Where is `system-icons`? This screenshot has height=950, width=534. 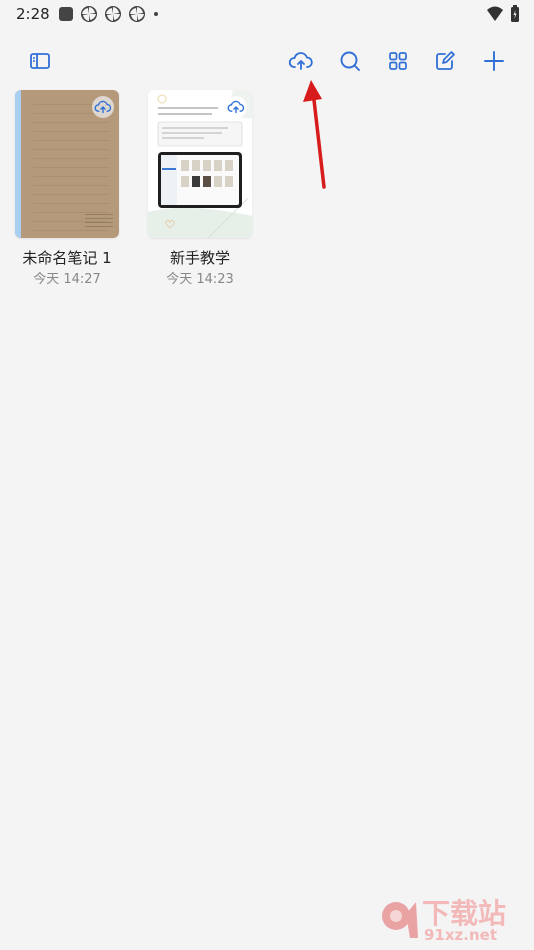
system-icons is located at coordinates (503, 14).